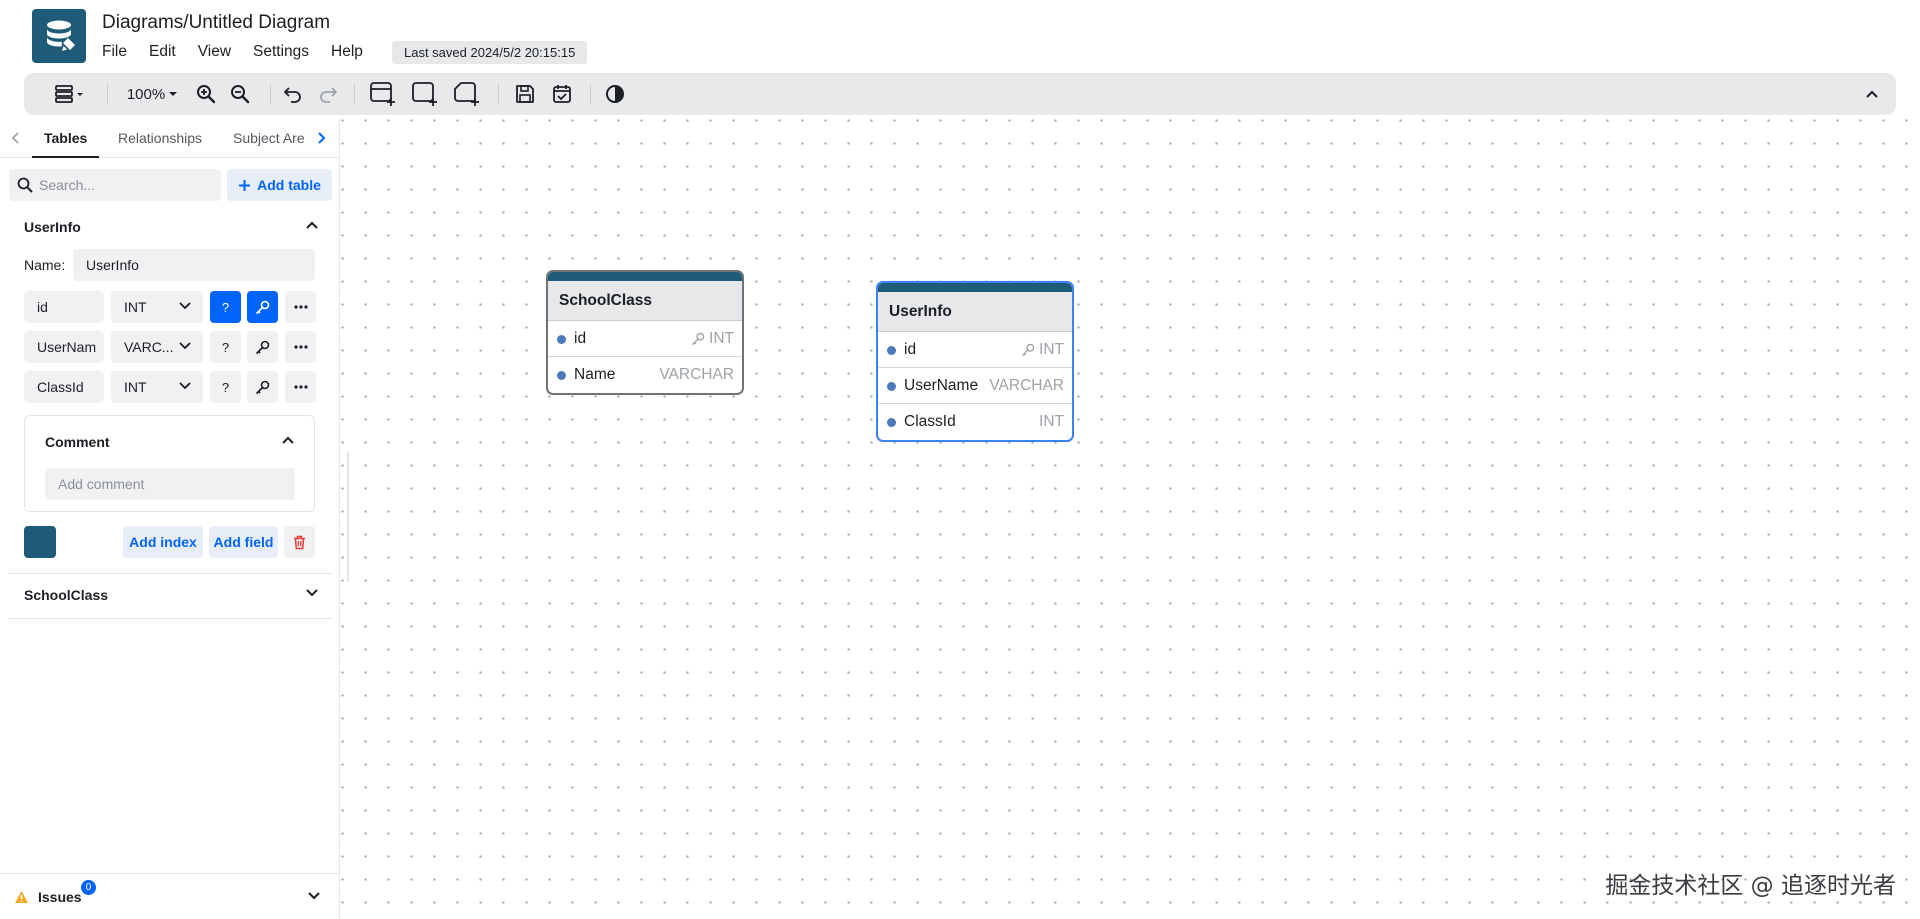  I want to click on menu-settings: Settings, so click(281, 52).